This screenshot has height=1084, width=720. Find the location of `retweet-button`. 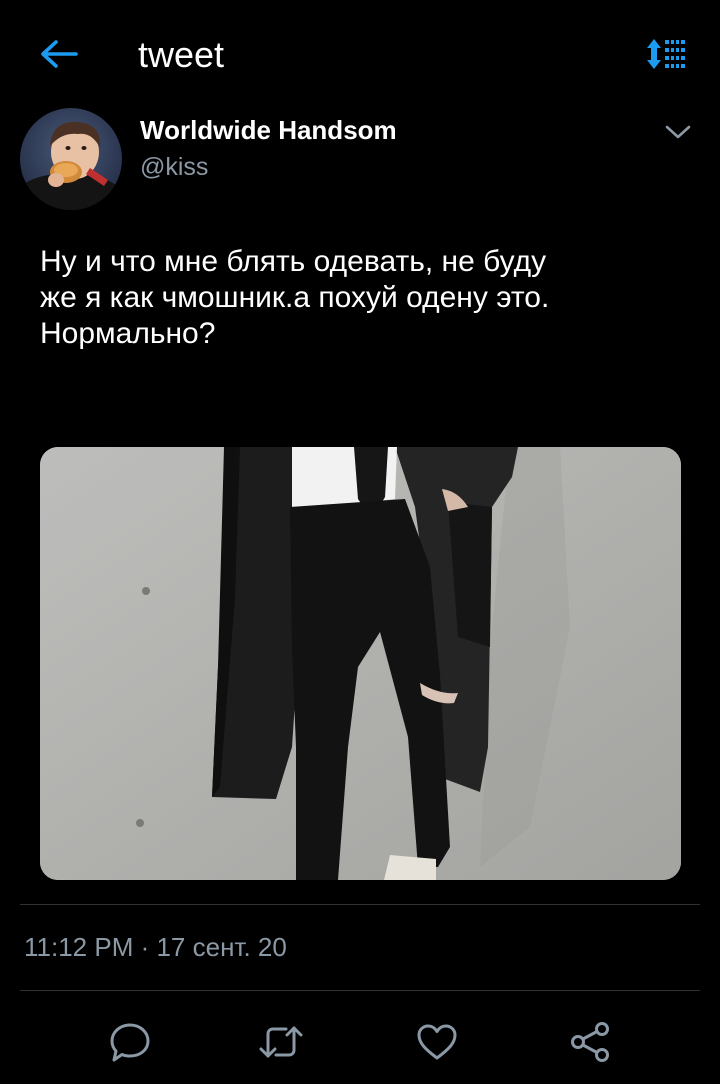

retweet-button is located at coordinates (281, 1042).